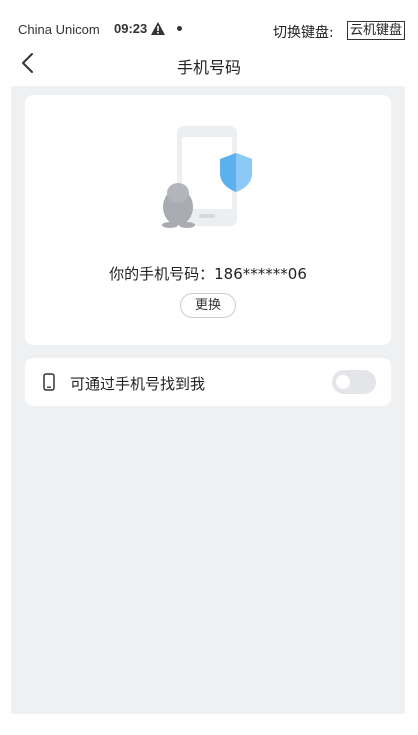  I want to click on cloud-keyboard-button: 云机键盘, so click(376, 30).